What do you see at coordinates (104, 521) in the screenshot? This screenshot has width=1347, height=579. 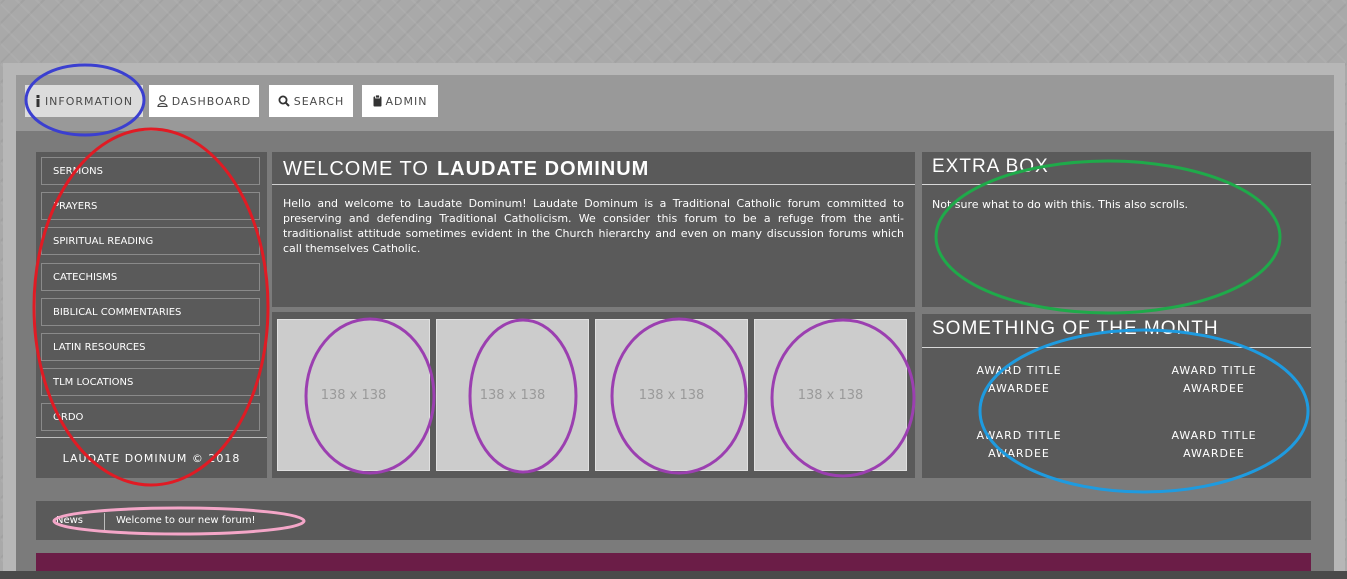 I see `news-divider` at bounding box center [104, 521].